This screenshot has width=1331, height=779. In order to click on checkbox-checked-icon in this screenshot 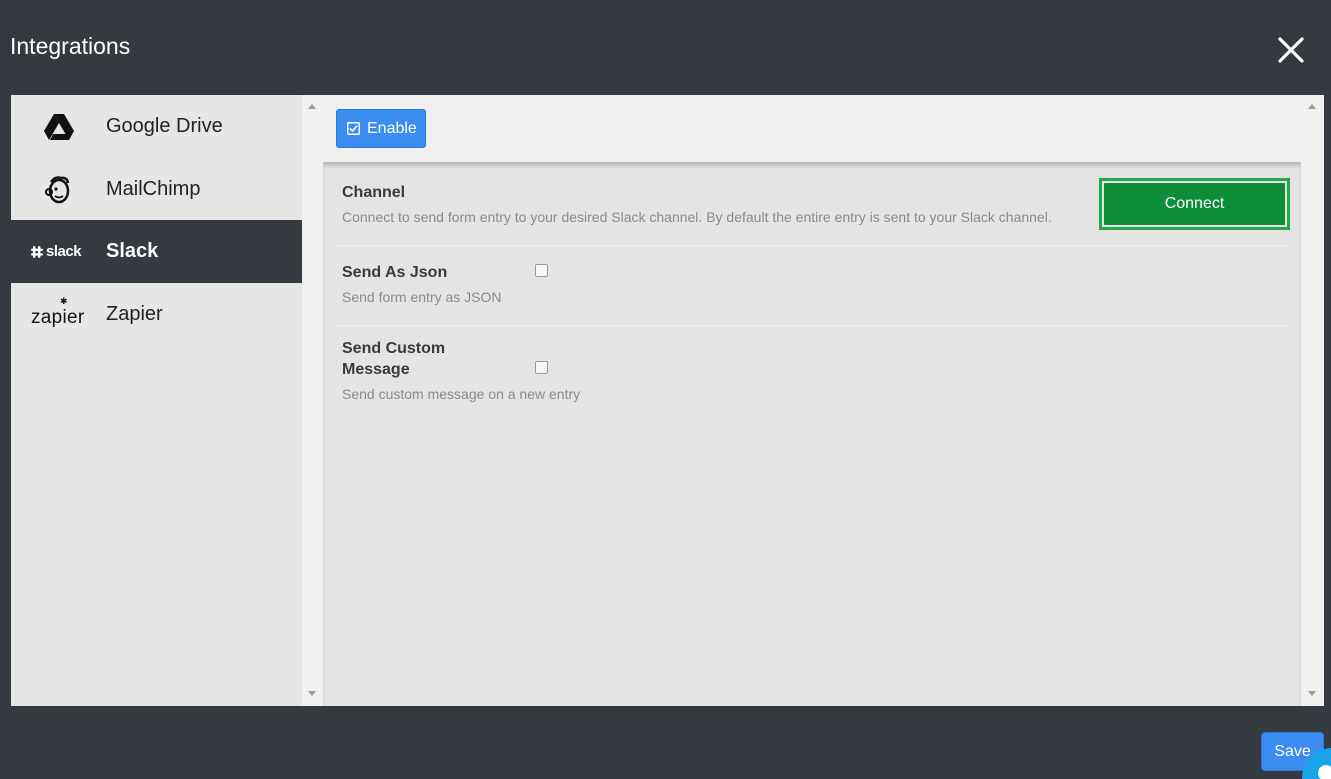, I will do `click(353, 128)`.